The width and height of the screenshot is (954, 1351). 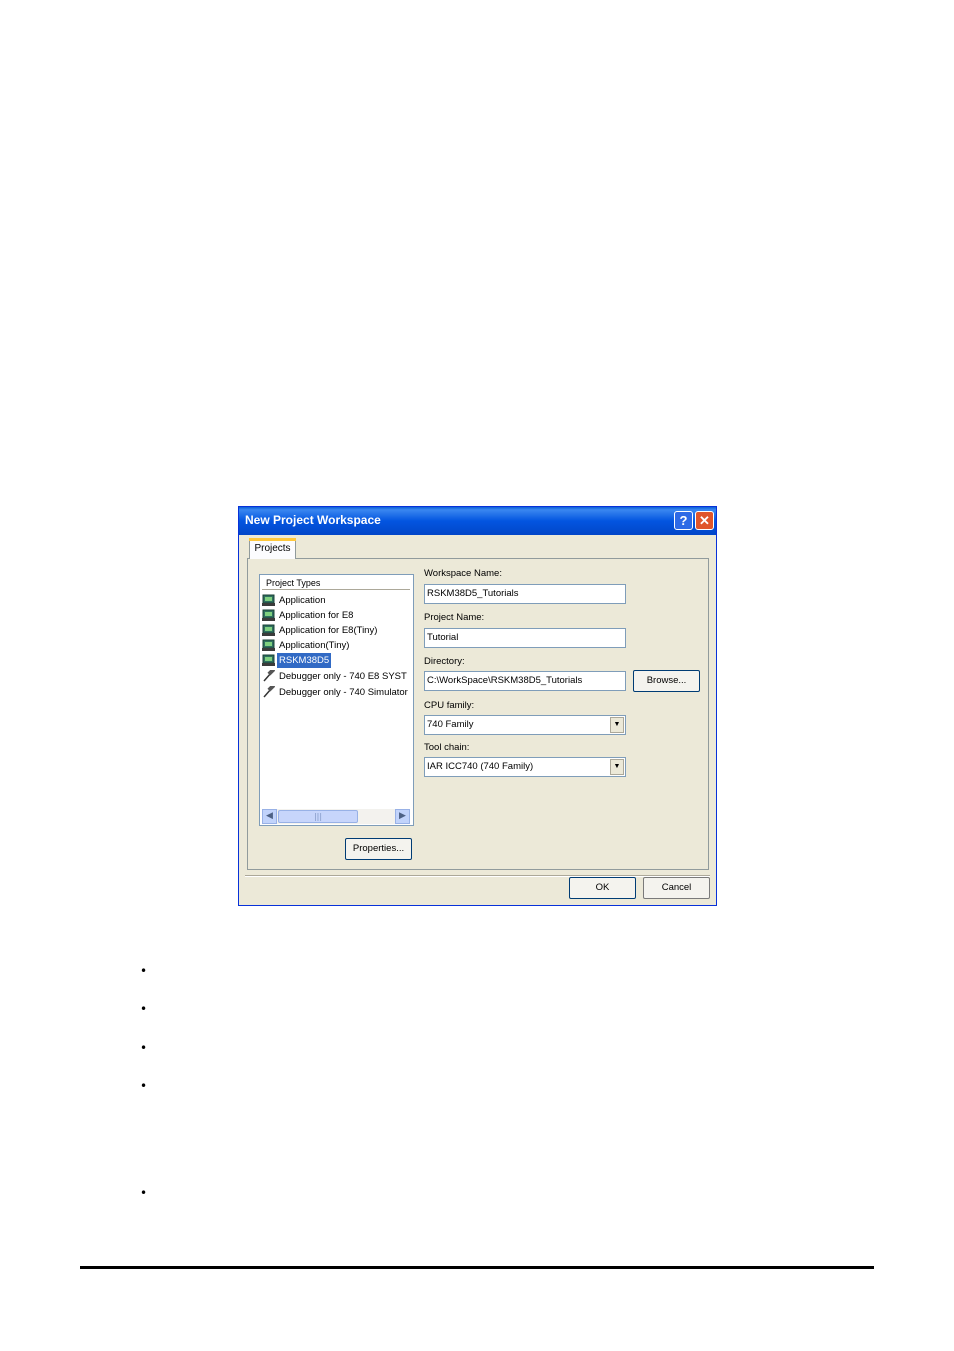 I want to click on list-item: Debugger only - 740 E8 SYST, so click(x=336, y=676).